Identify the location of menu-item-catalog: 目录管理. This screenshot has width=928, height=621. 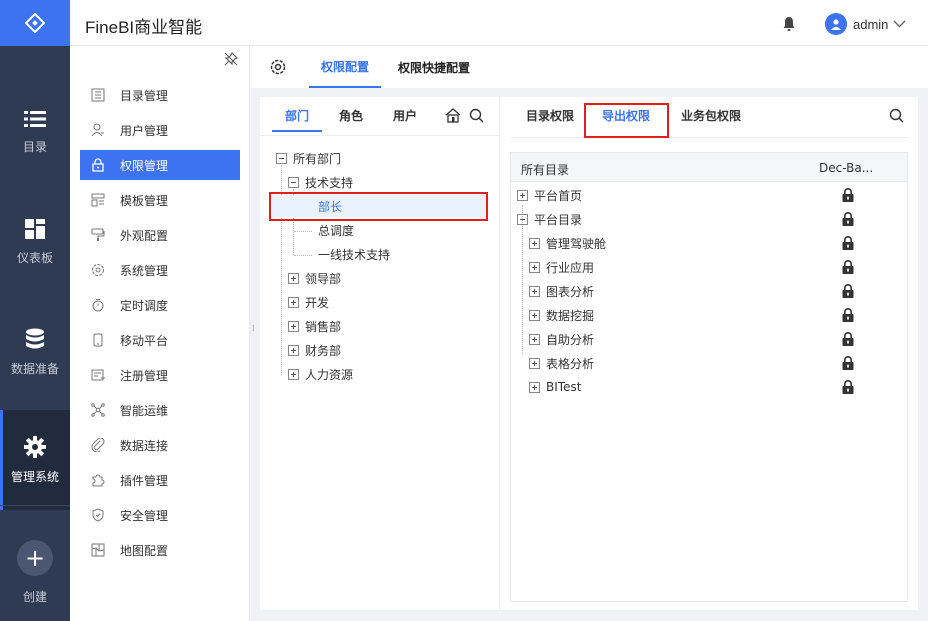
(160, 95).